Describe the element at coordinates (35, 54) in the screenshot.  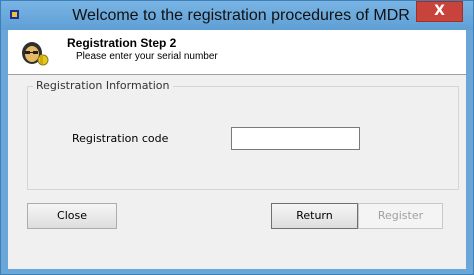
I see `wizard-icon` at that location.